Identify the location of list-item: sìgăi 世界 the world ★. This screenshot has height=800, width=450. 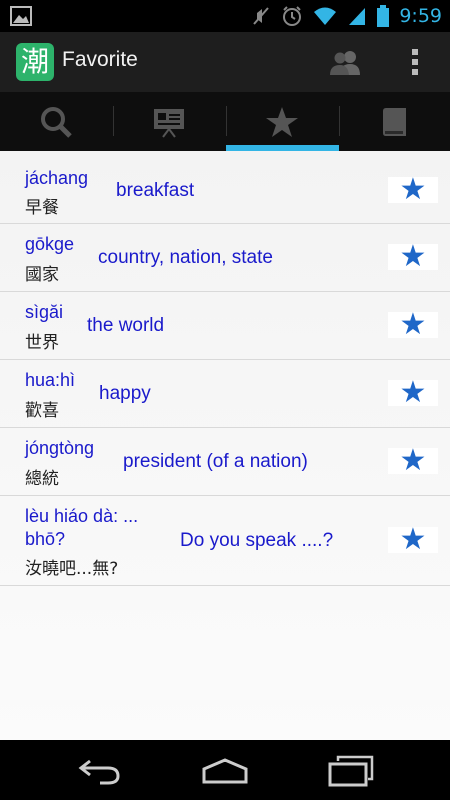
(225, 326).